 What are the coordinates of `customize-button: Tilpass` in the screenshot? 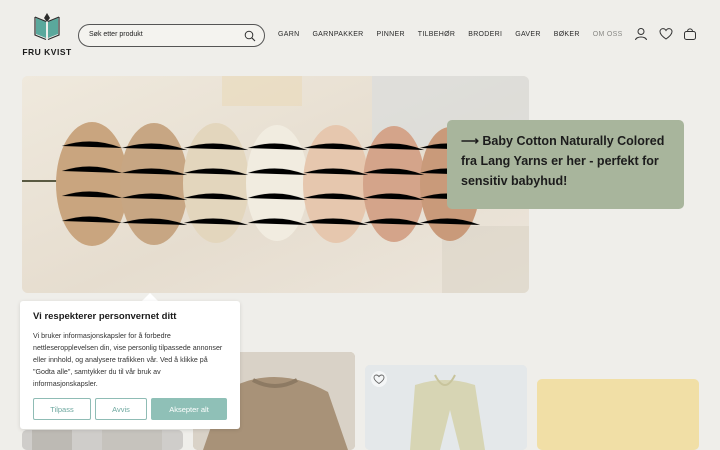 It's located at (62, 409).